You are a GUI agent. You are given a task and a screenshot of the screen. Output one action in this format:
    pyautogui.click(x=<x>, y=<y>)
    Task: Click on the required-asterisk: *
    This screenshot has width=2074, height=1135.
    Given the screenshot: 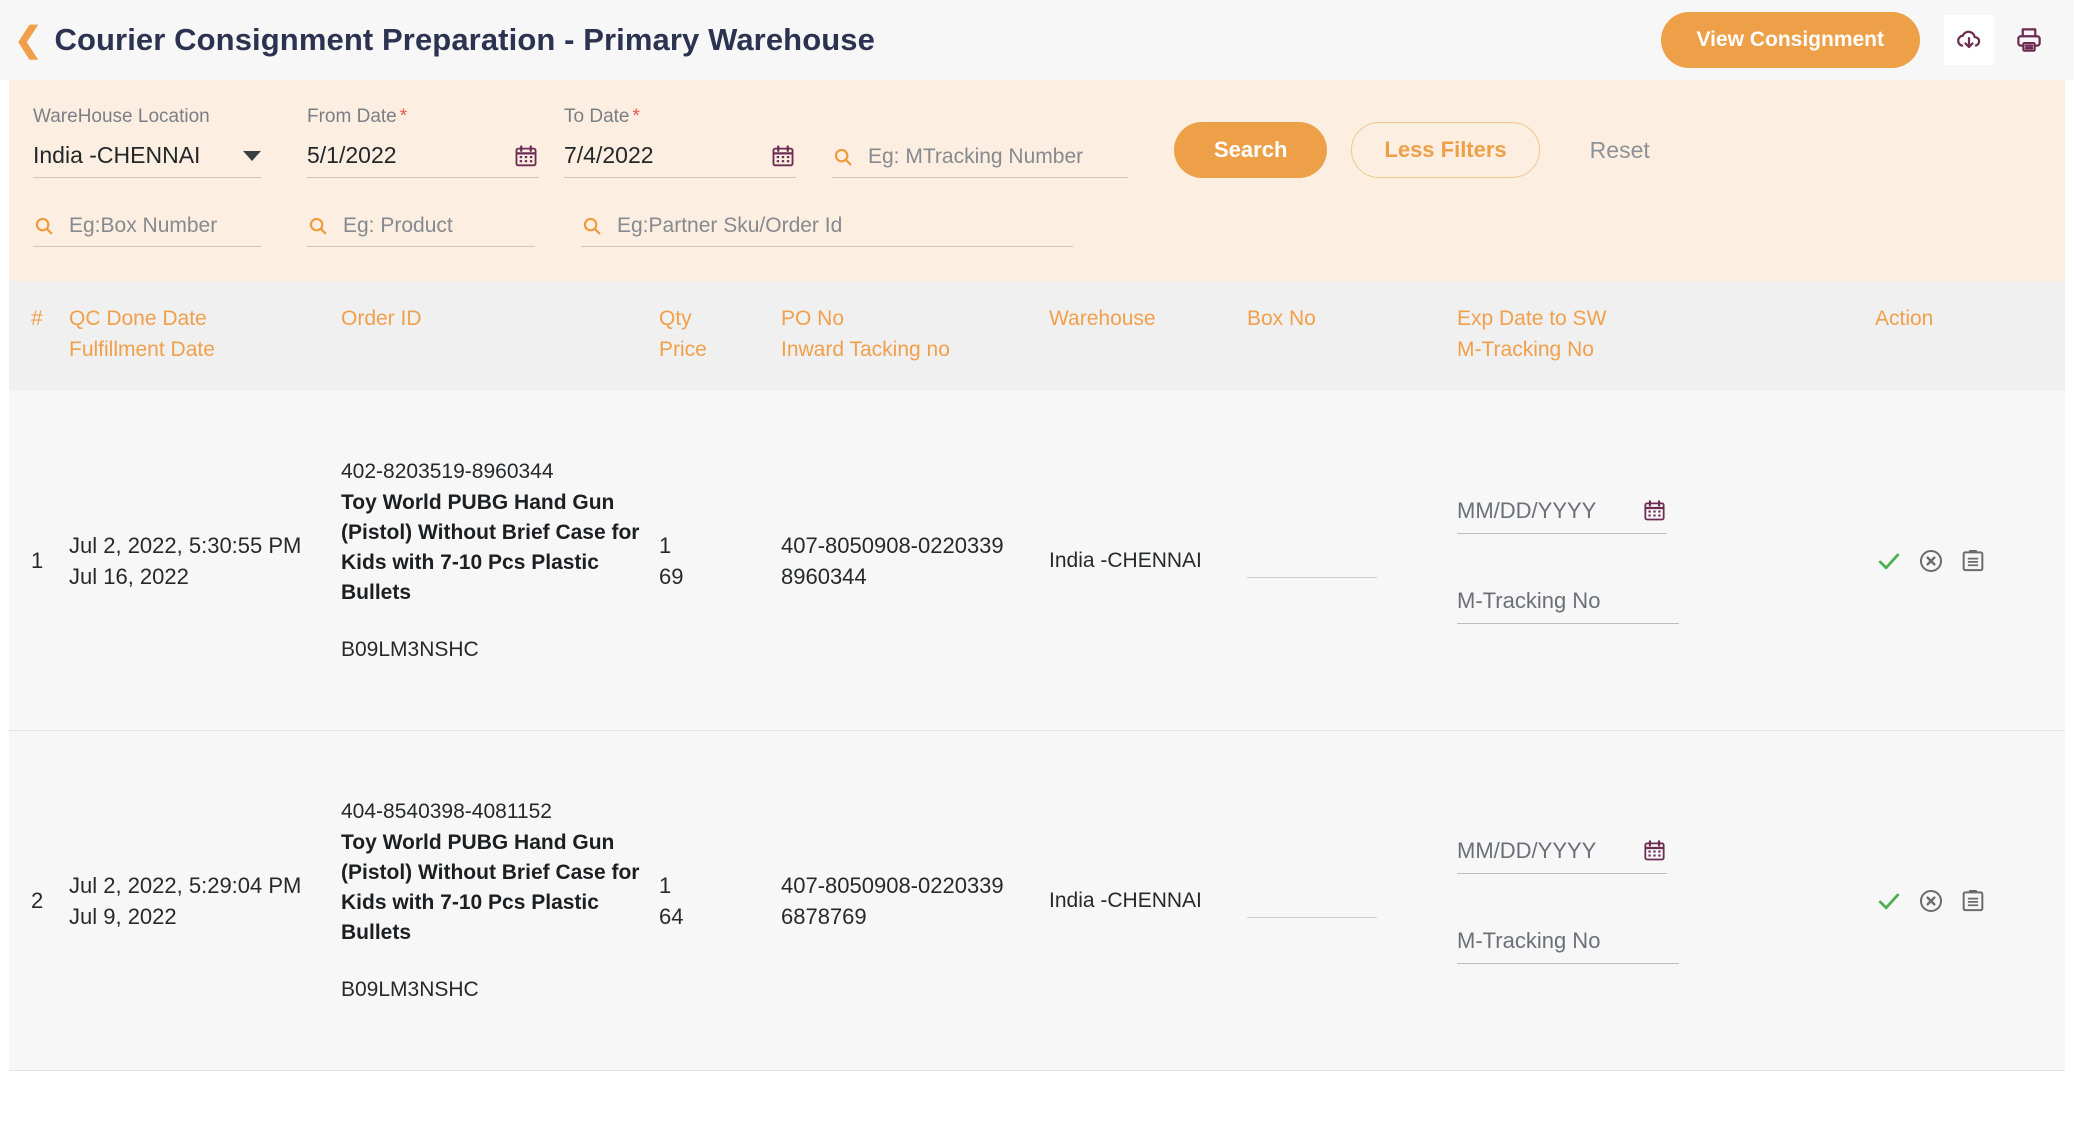 What is the action you would take?
    pyautogui.click(x=403, y=116)
    